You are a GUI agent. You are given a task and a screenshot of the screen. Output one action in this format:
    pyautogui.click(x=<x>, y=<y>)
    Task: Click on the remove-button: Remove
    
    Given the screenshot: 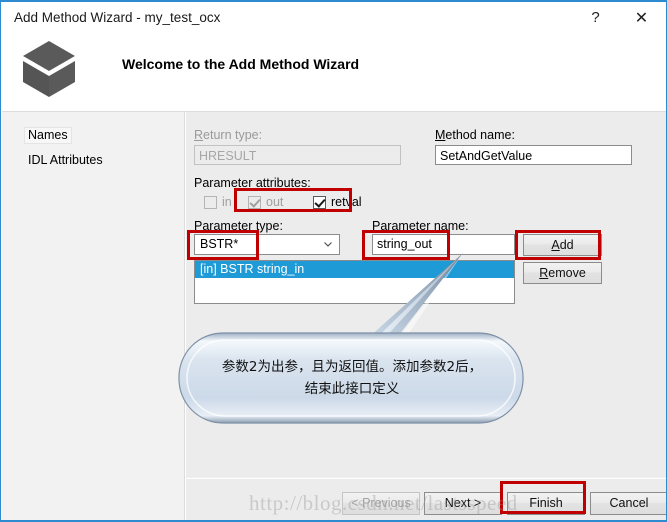 What is the action you would take?
    pyautogui.click(x=562, y=273)
    